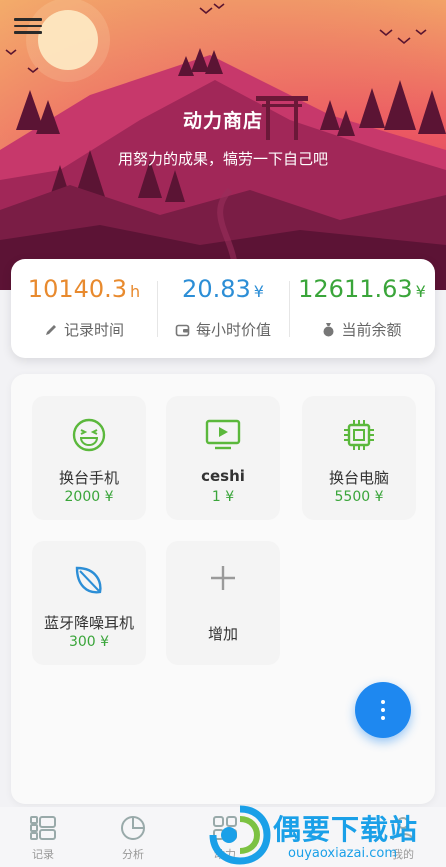  What do you see at coordinates (88, 478) in the screenshot?
I see `item-name: 换台手机` at bounding box center [88, 478].